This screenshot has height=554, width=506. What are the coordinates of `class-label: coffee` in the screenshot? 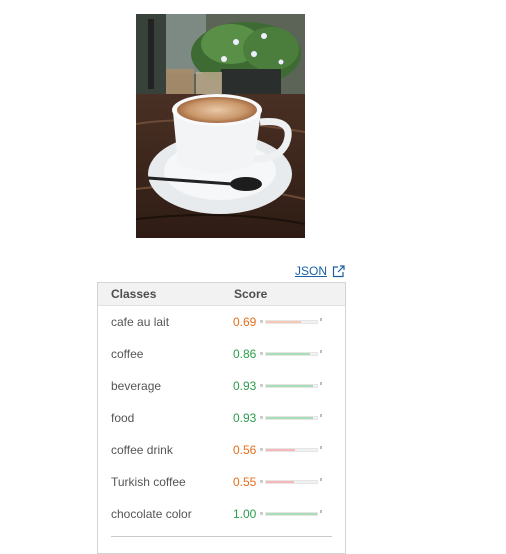 It's located at (127, 354).